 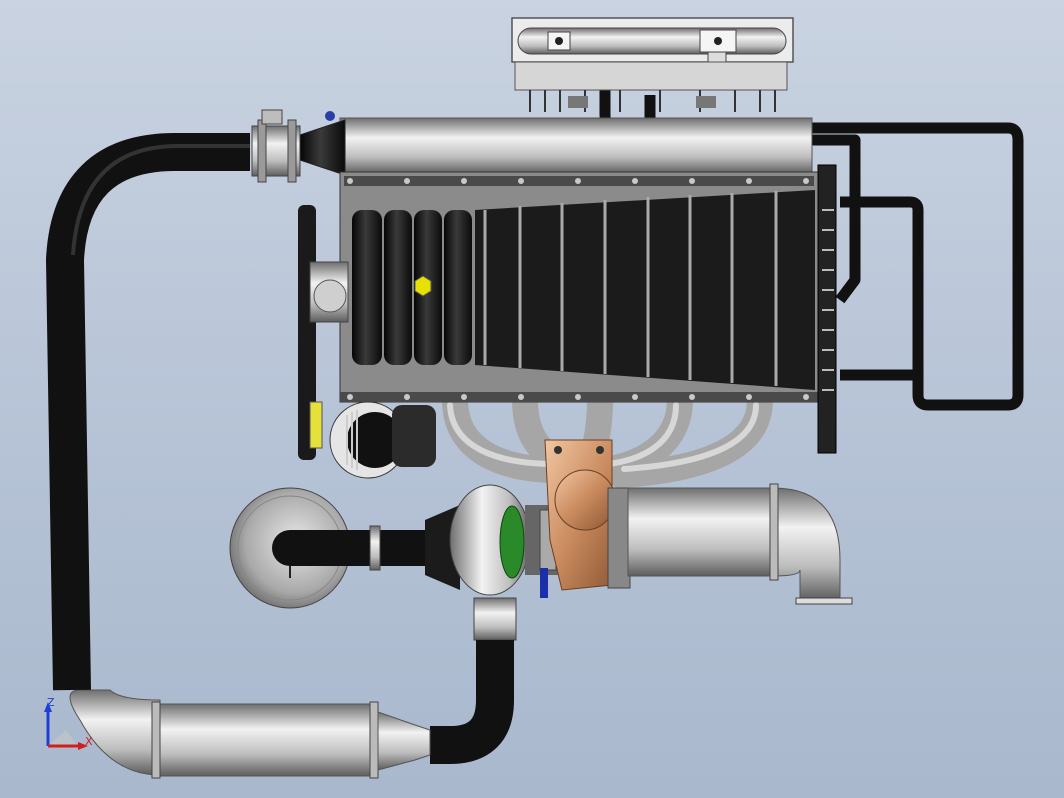 I want to click on compressor-outlet-pipe, so click(x=473, y=680).